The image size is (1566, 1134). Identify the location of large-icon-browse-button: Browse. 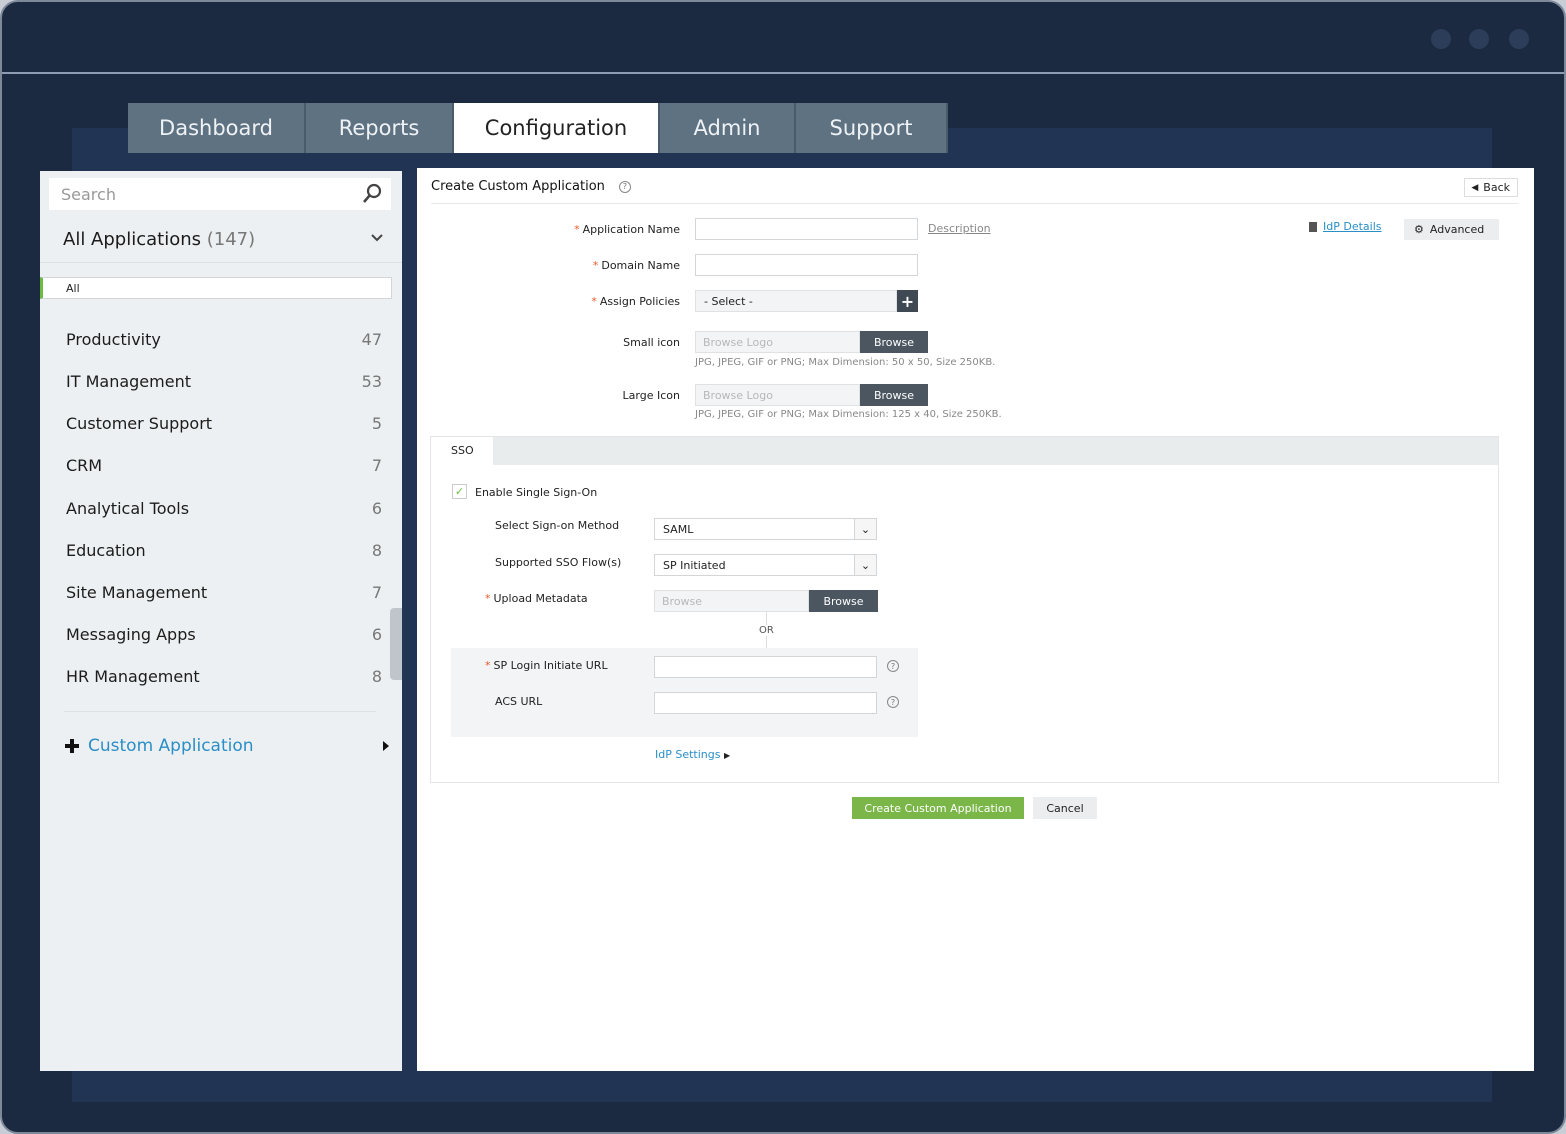
(894, 395).